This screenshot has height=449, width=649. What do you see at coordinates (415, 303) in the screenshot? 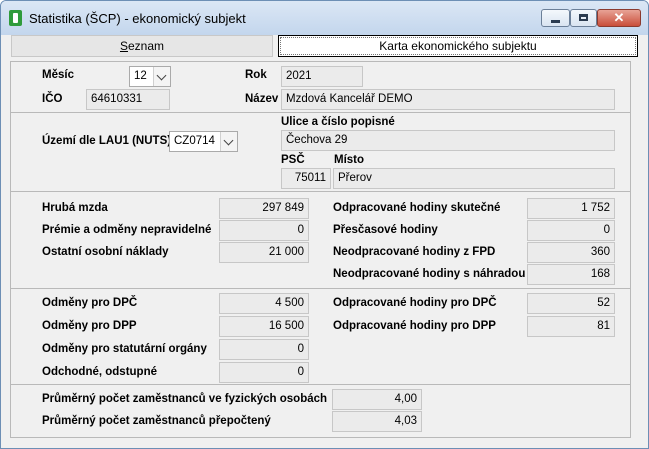
I see `hod-dpc-label: Odpracované hodiny pro DPČ` at bounding box center [415, 303].